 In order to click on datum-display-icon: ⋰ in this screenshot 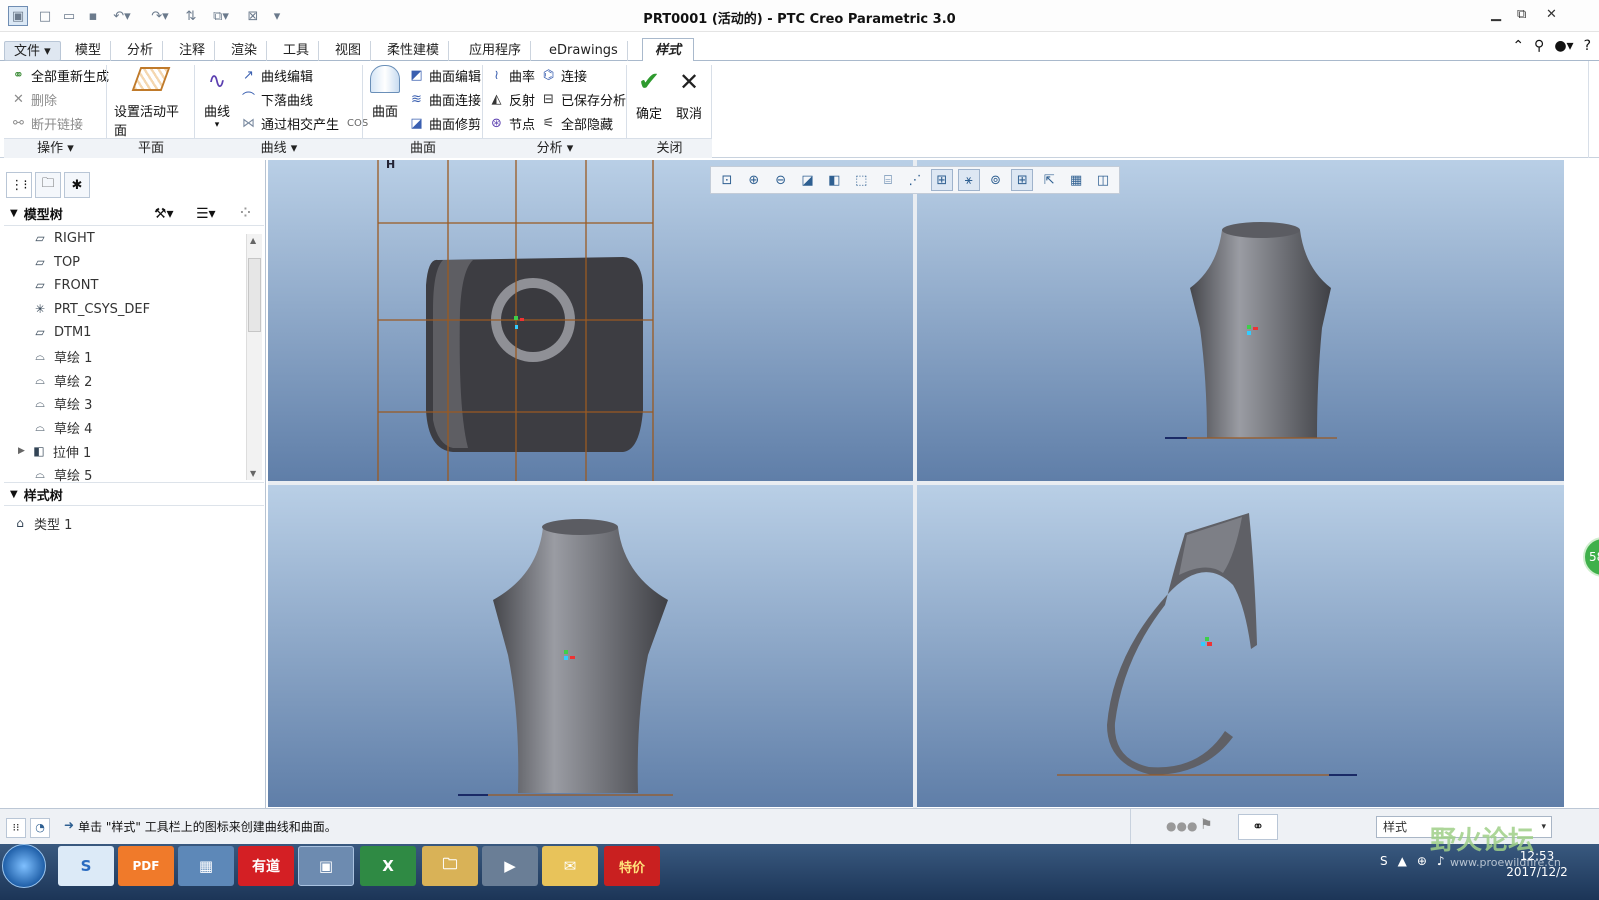, I will do `click(915, 180)`.